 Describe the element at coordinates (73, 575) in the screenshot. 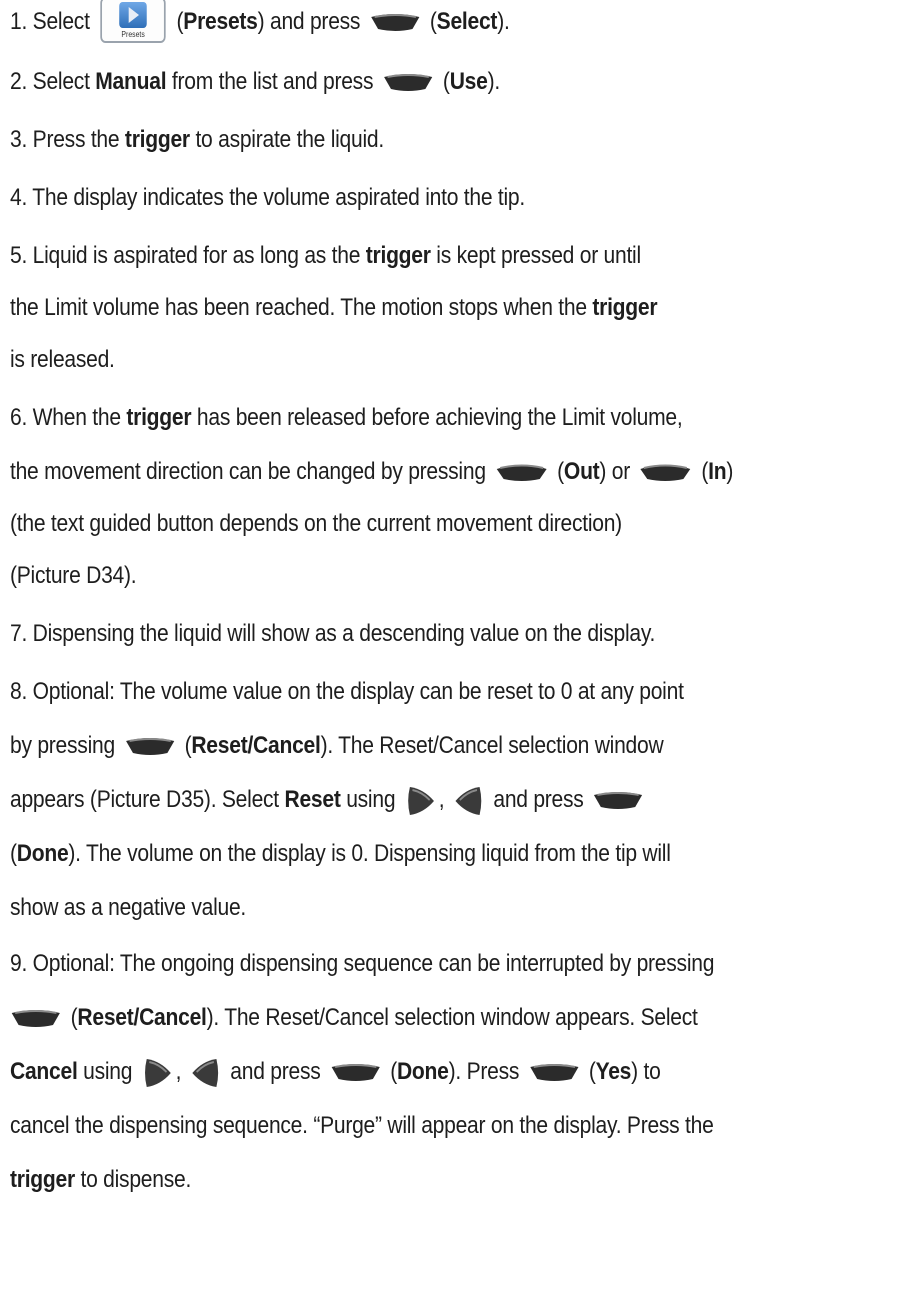

I see `text: (Picture D34).` at that location.